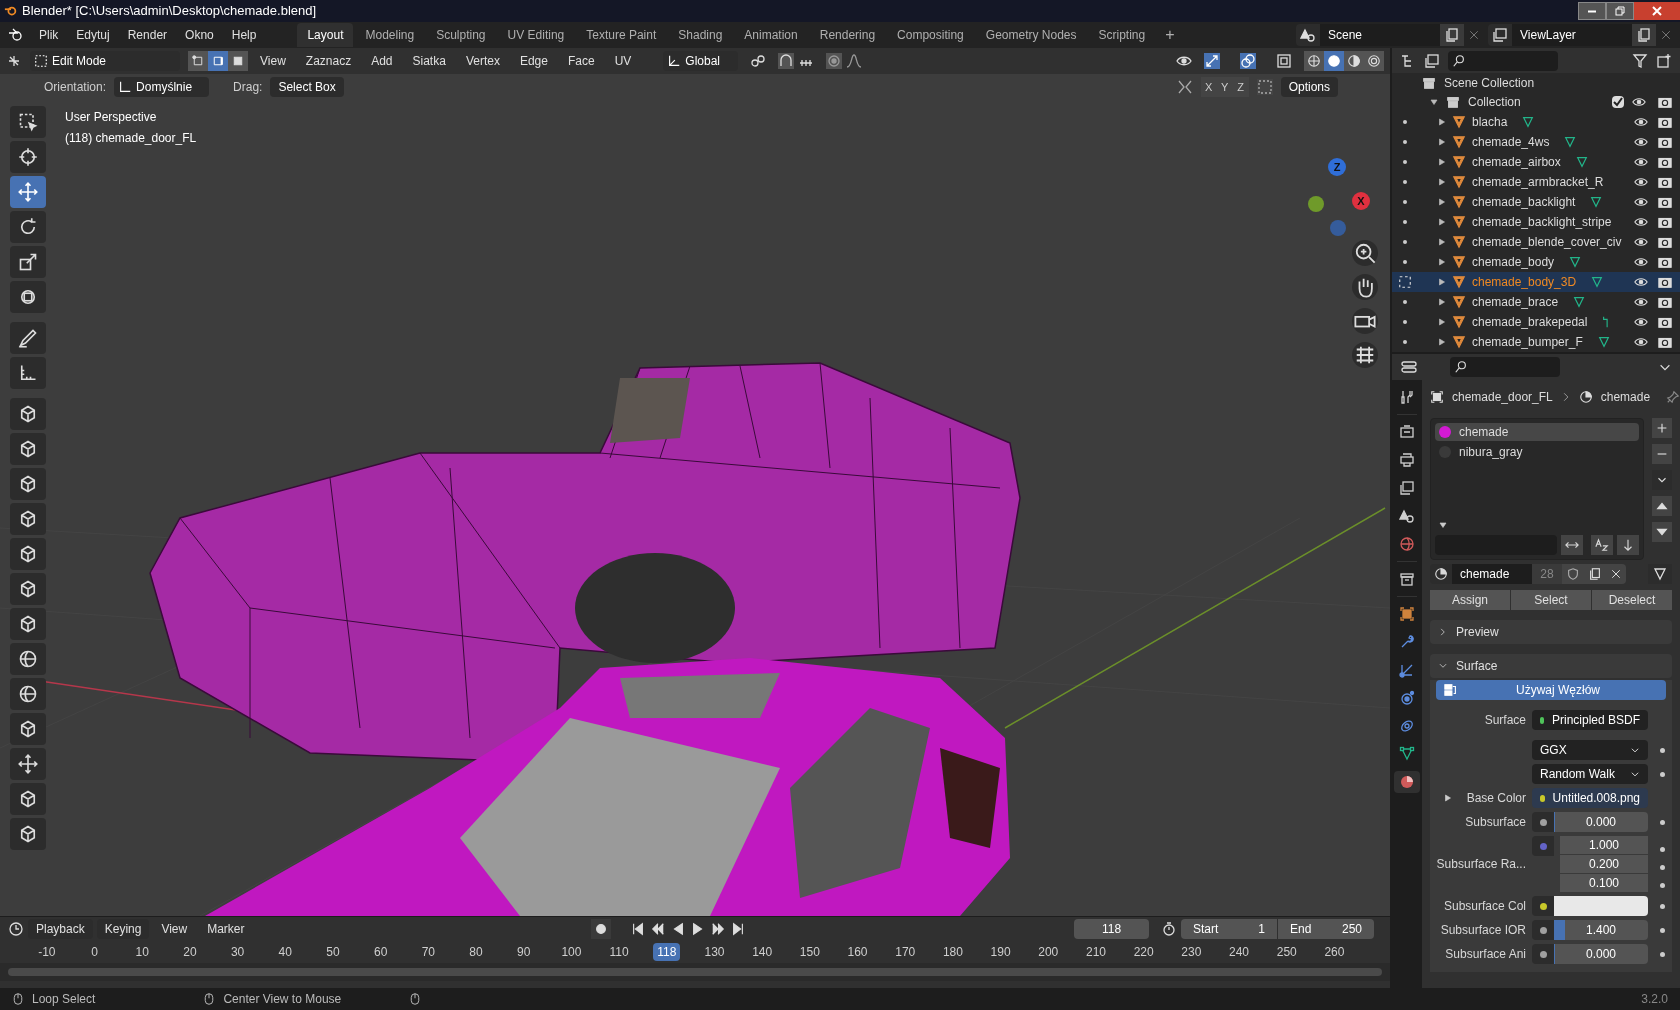 This screenshot has height=1010, width=1680. Describe the element at coordinates (1662, 428) in the screenshot. I see `plus-icon` at that location.